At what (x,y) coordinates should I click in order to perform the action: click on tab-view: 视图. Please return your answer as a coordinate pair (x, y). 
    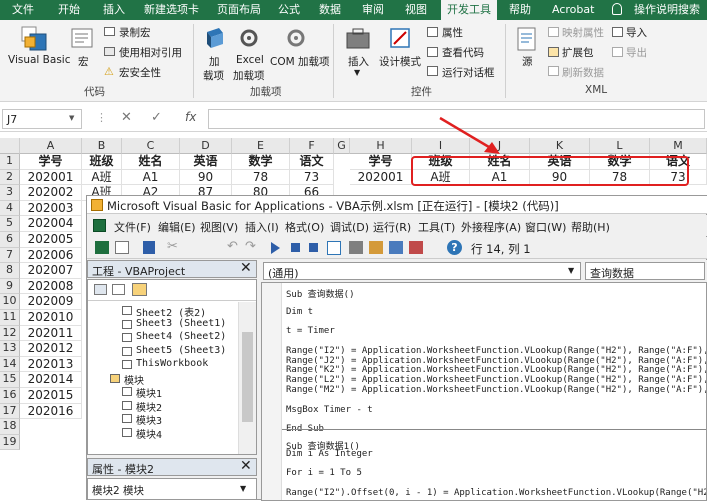
    Looking at the image, I should click on (416, 10).